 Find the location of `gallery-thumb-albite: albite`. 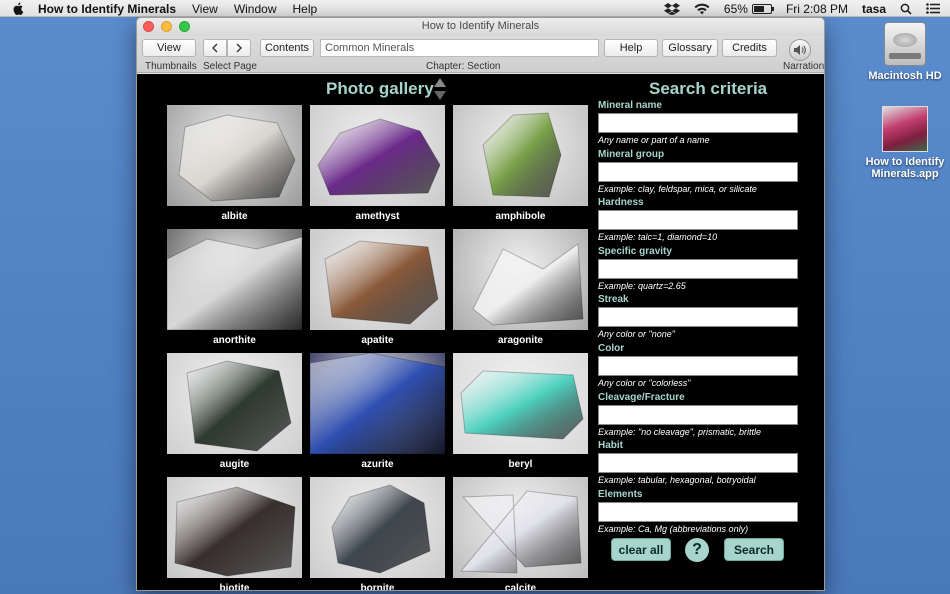

gallery-thumb-albite: albite is located at coordinates (234, 163).